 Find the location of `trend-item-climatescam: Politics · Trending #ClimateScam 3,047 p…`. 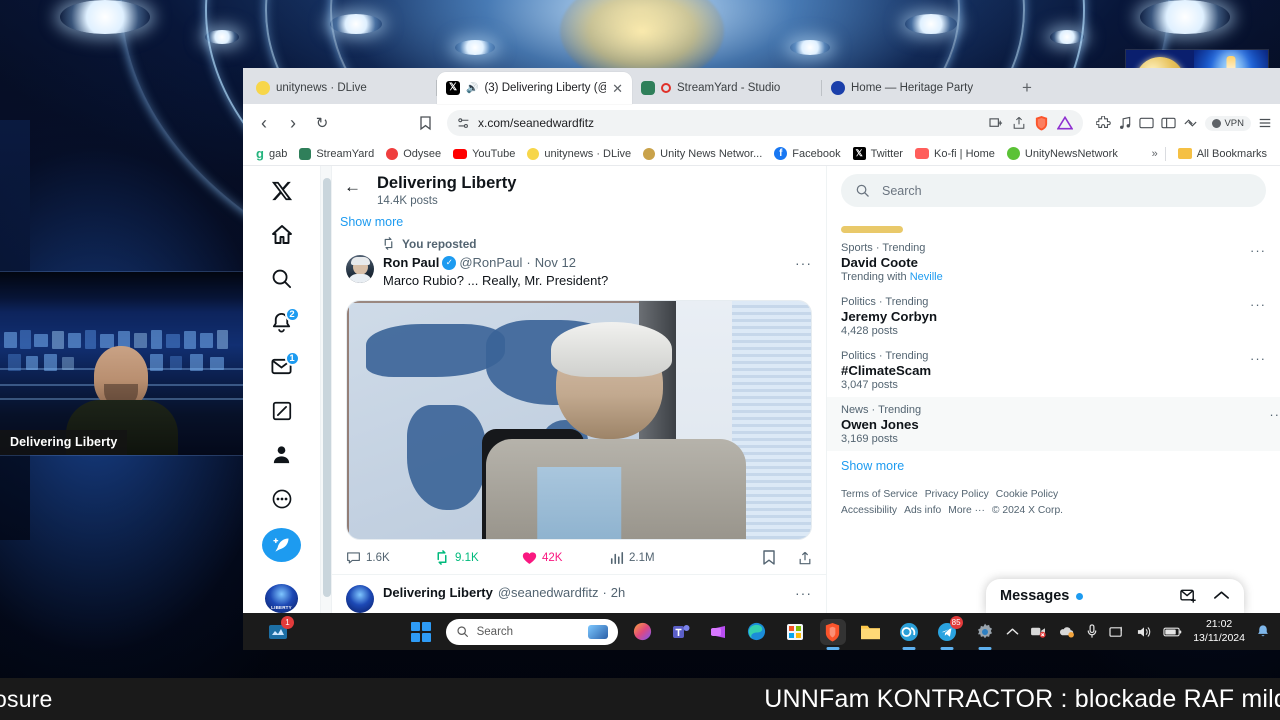

trend-item-climatescam: Politics · Trending #ClimateScam 3,047 p… is located at coordinates (1053, 370).